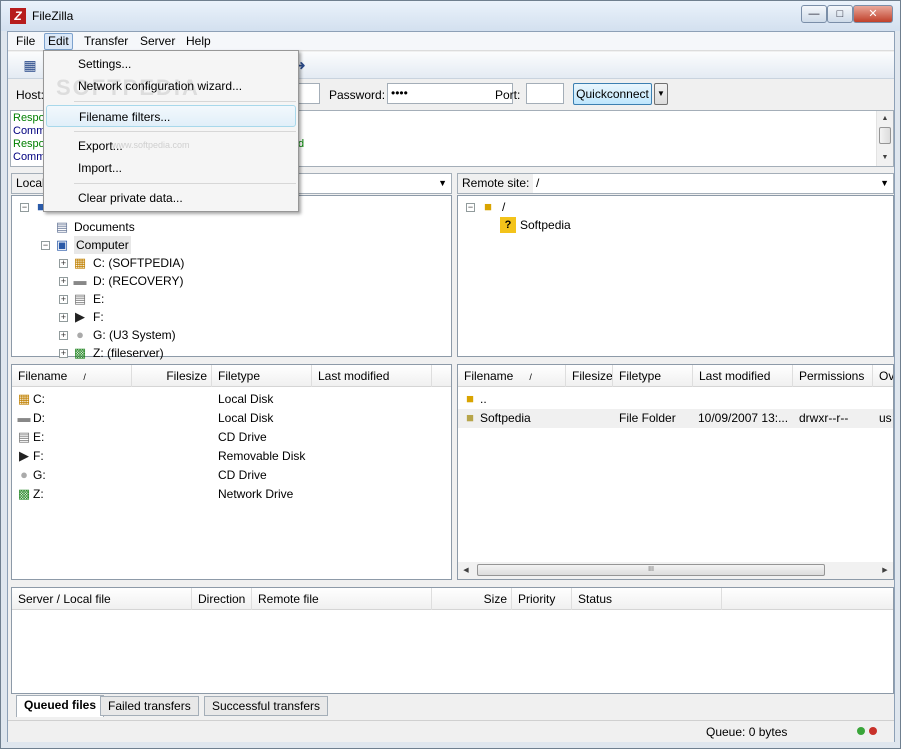 Image resolution: width=901 pixels, height=749 pixels. What do you see at coordinates (675, 276) in the screenshot?
I see `remote-tree-panel: − ■ / ? Softpedia` at bounding box center [675, 276].